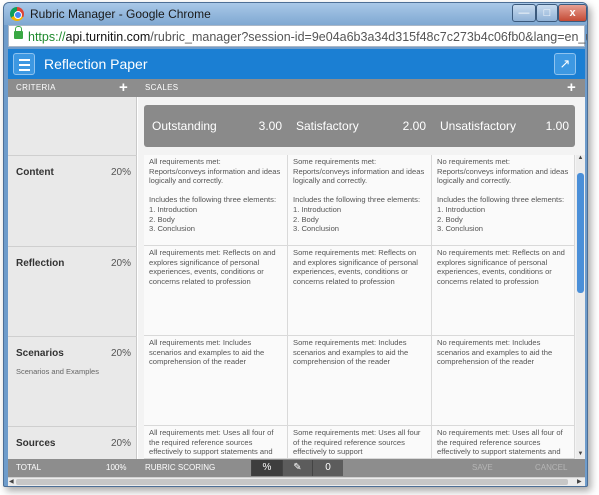 The image size is (599, 495). Describe the element at coordinates (580, 307) in the screenshot. I see `vertical-scrollbar: ▲ ▼` at that location.